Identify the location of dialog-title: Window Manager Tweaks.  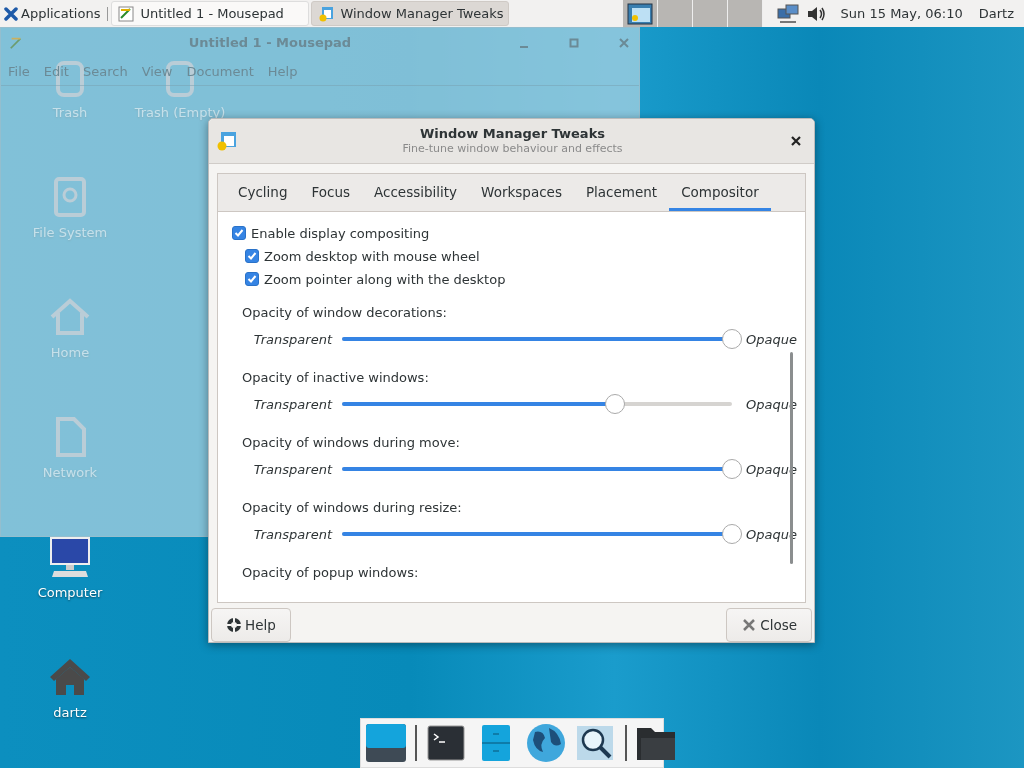
(512, 134).